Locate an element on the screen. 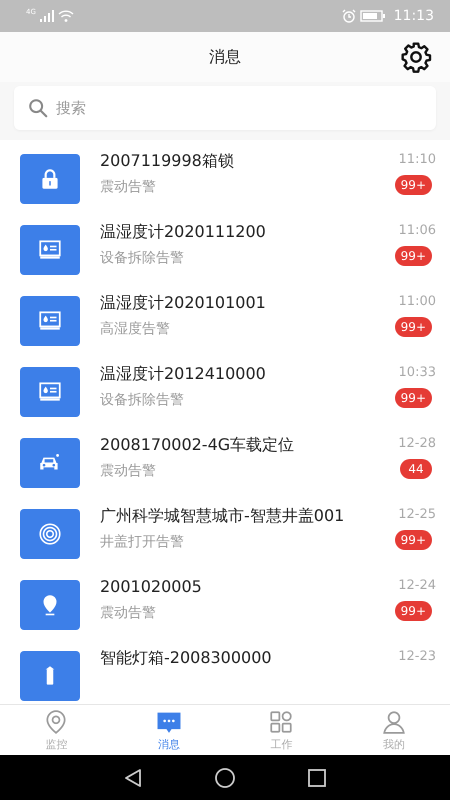 The image size is (450, 800). device-name: 温湿度计2012410000 is located at coordinates (183, 374).